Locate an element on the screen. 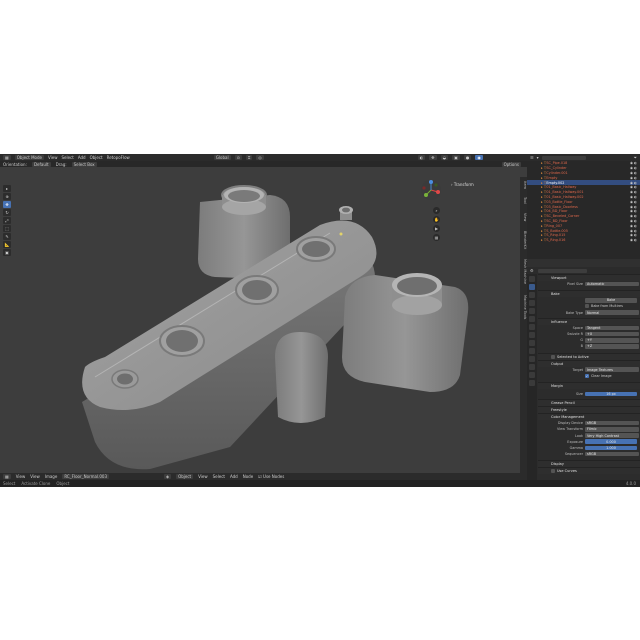 The width and height of the screenshot is (640, 640). drag-dropdown: Select Box is located at coordinates (84, 164).